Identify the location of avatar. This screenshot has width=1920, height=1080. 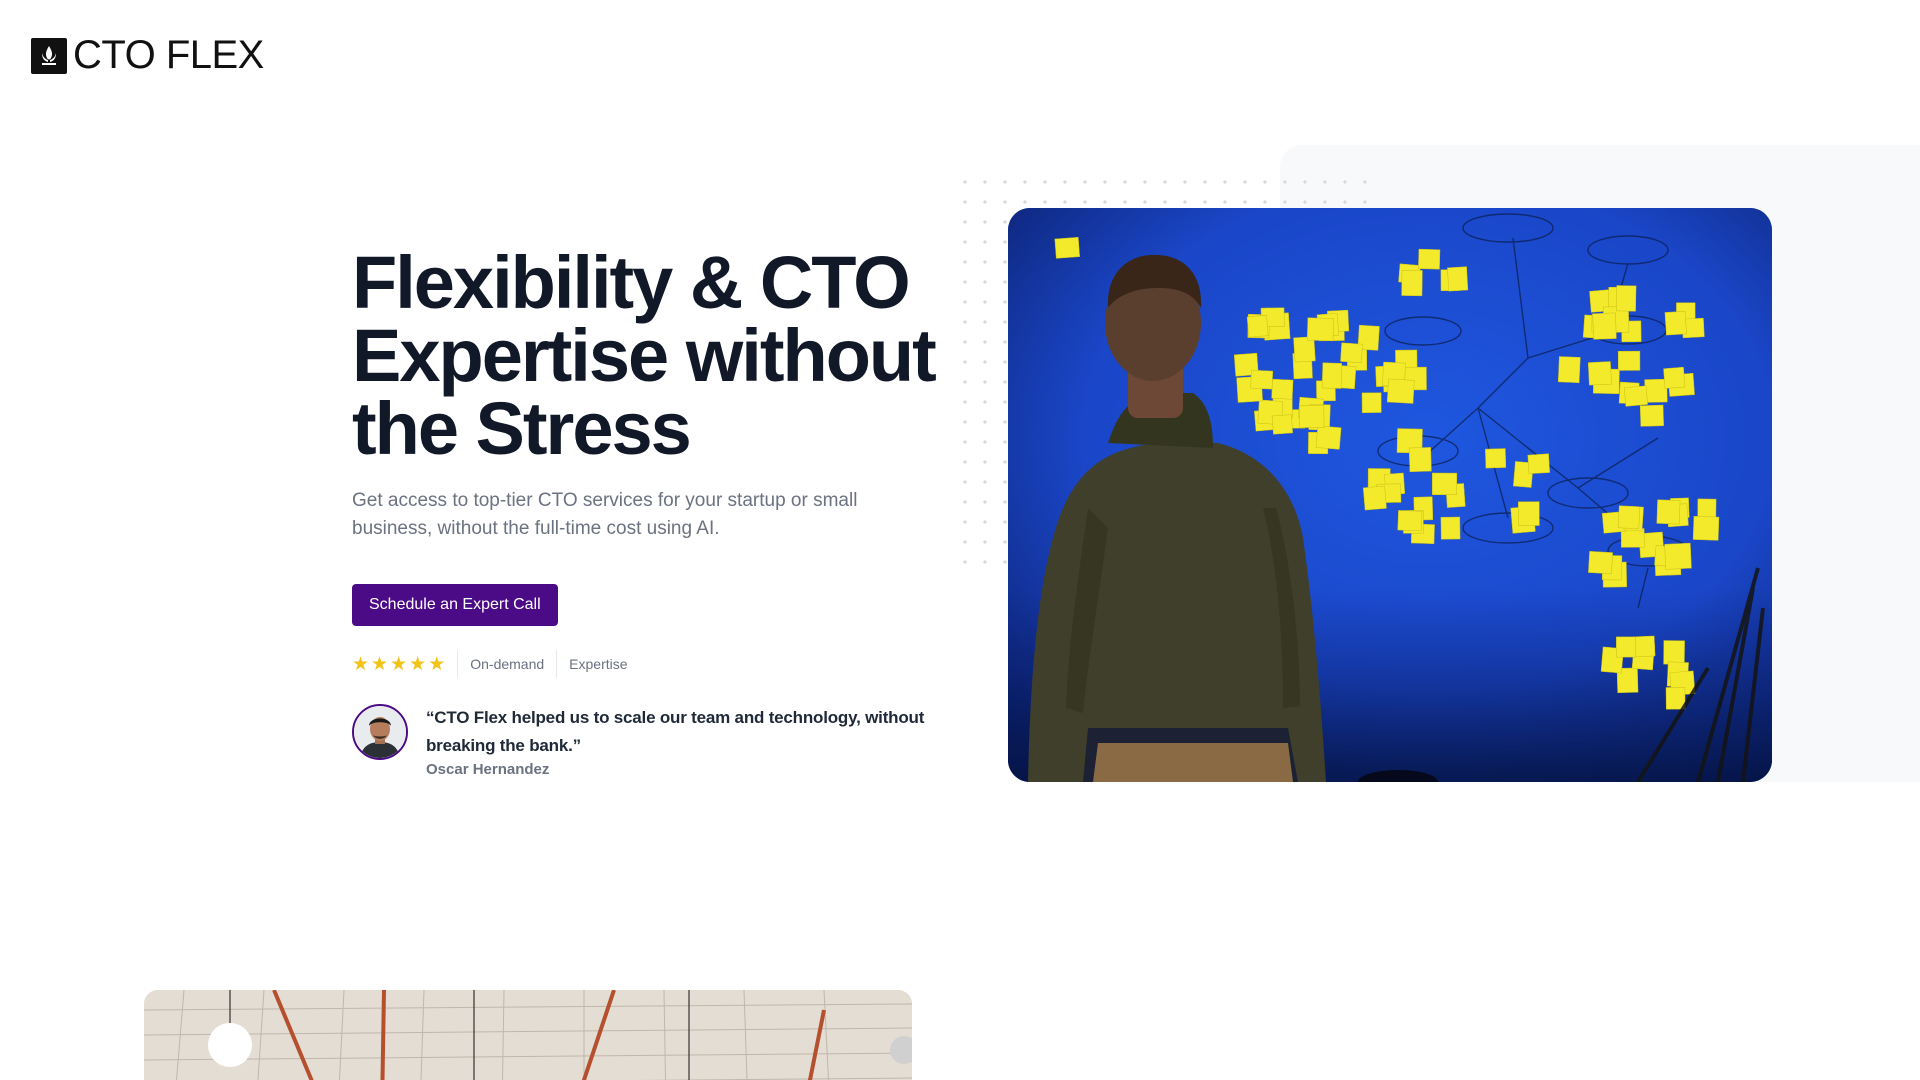
(380, 732).